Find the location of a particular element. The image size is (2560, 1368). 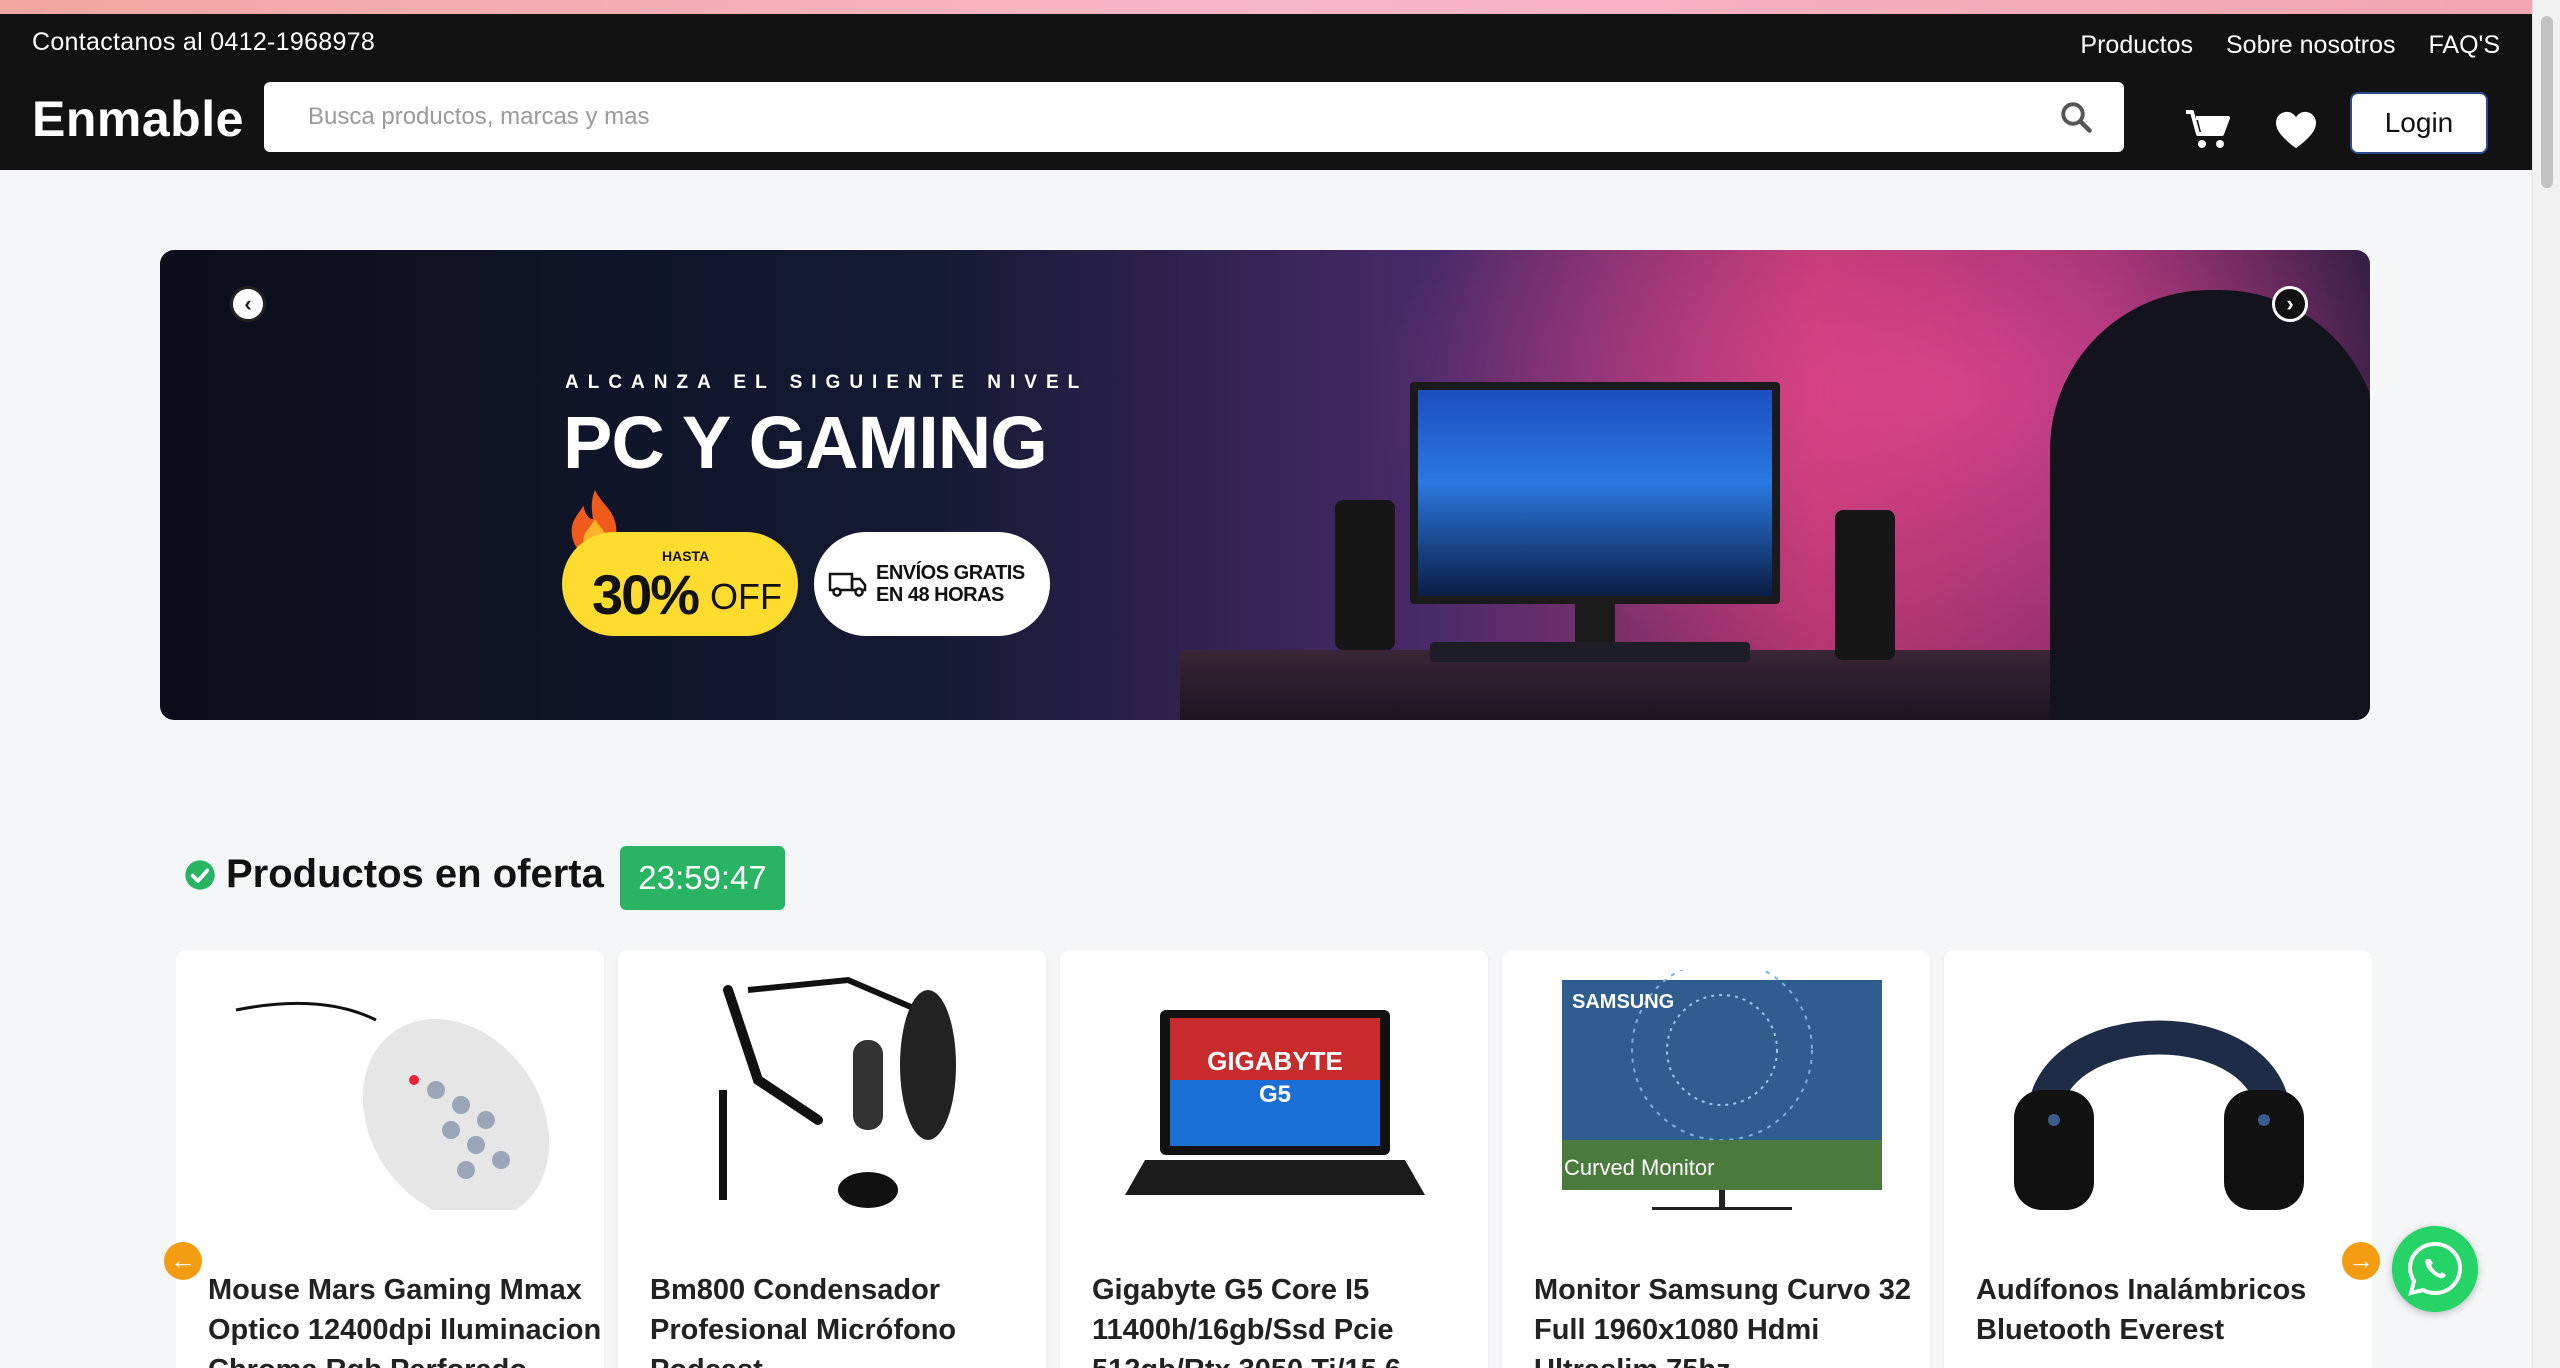

shipping-badge: ENVÍOS GRATIS EN 48 HORAS is located at coordinates (932, 584).